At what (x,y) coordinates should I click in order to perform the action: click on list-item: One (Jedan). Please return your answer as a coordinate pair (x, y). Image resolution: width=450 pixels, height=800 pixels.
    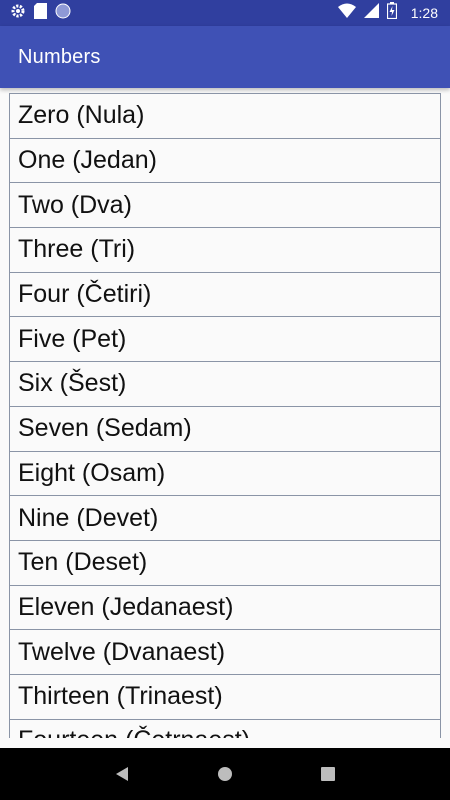
    Looking at the image, I should click on (225, 160).